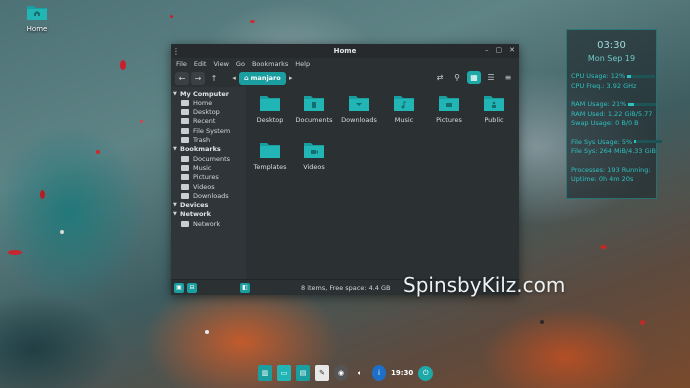 This screenshot has height=388, width=690. What do you see at coordinates (612, 105) in the screenshot?
I see `ram-usage-line: RAM Usage: 21%` at bounding box center [612, 105].